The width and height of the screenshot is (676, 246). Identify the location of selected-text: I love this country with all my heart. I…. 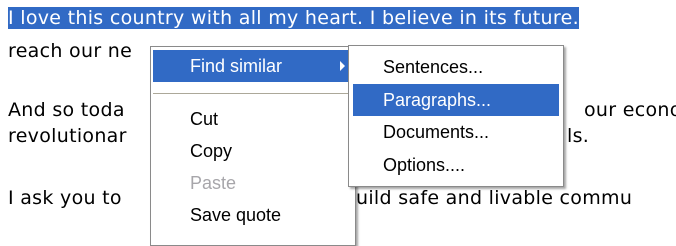
(293, 18).